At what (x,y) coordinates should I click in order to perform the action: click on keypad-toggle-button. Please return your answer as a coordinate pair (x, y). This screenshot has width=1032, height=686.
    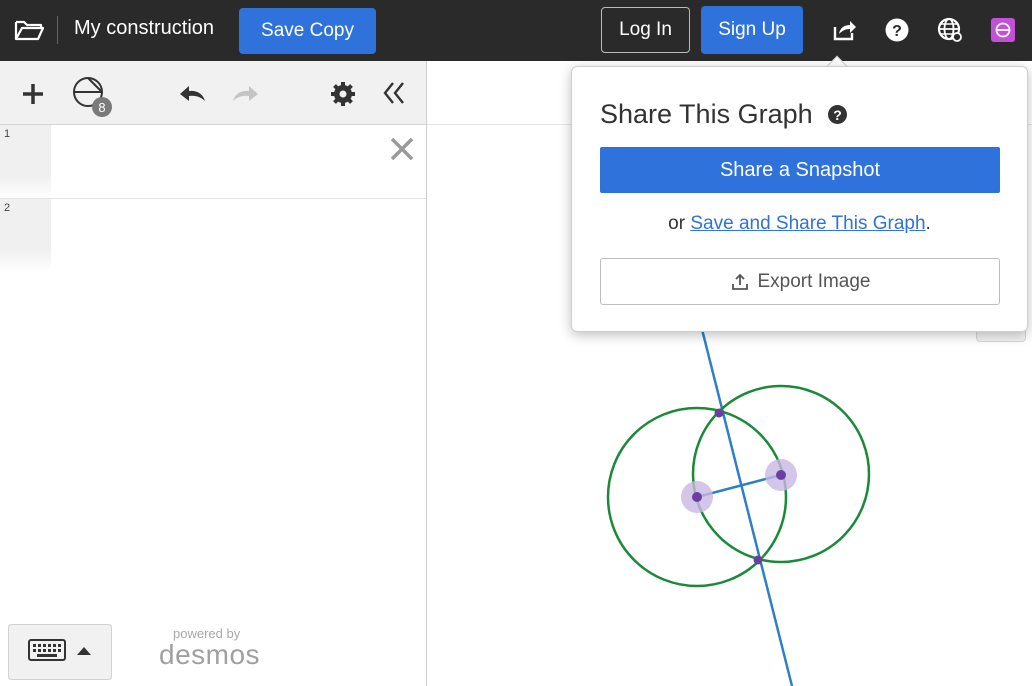
    Looking at the image, I should click on (60, 652).